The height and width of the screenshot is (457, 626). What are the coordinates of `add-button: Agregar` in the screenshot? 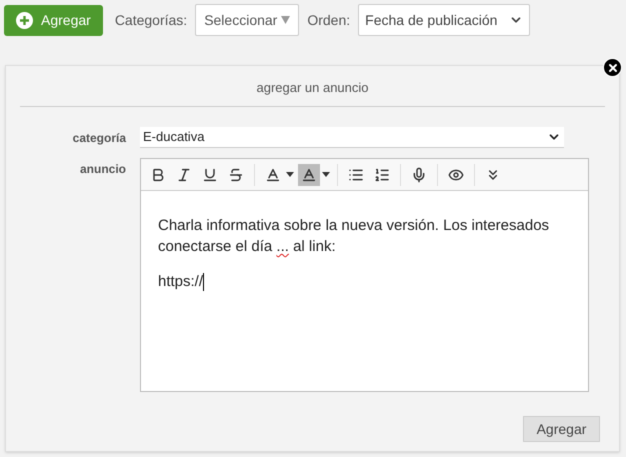 It's located at (53, 20).